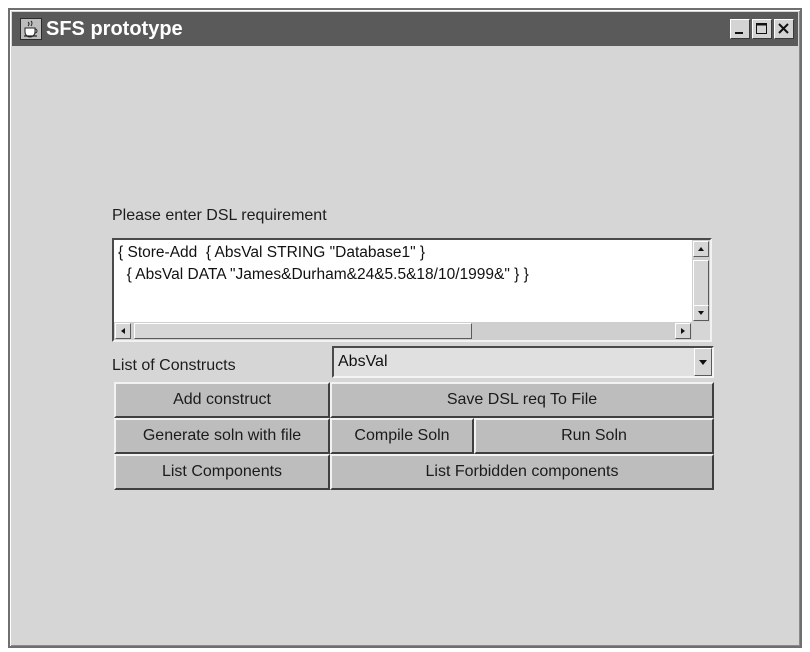  What do you see at coordinates (222, 400) in the screenshot?
I see `add-construct-button: Add construct` at bounding box center [222, 400].